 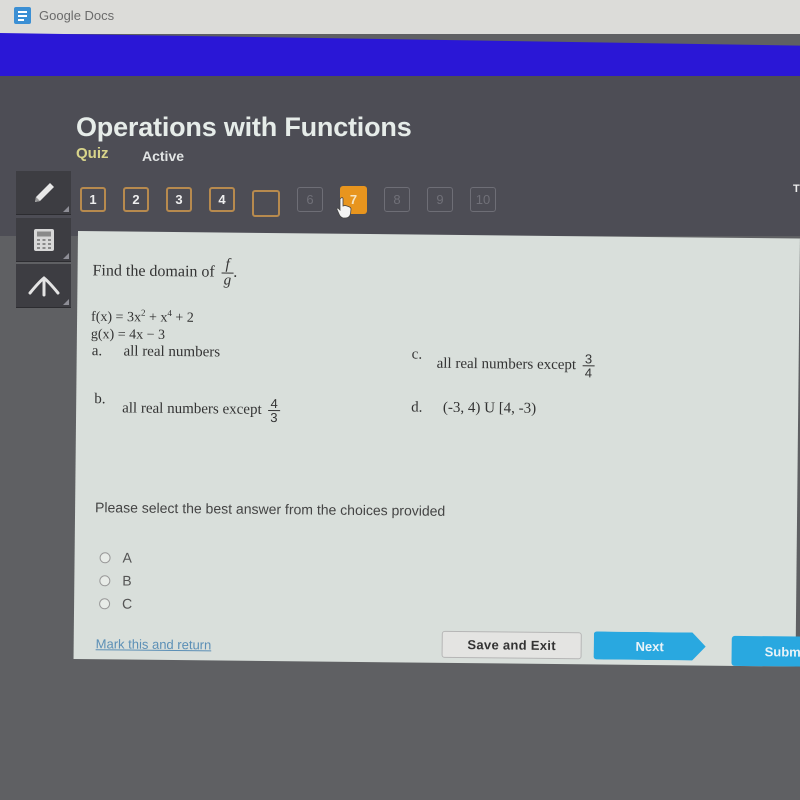 What do you see at coordinates (511, 645) in the screenshot?
I see `save-and-exit-button: Save and Exit` at bounding box center [511, 645].